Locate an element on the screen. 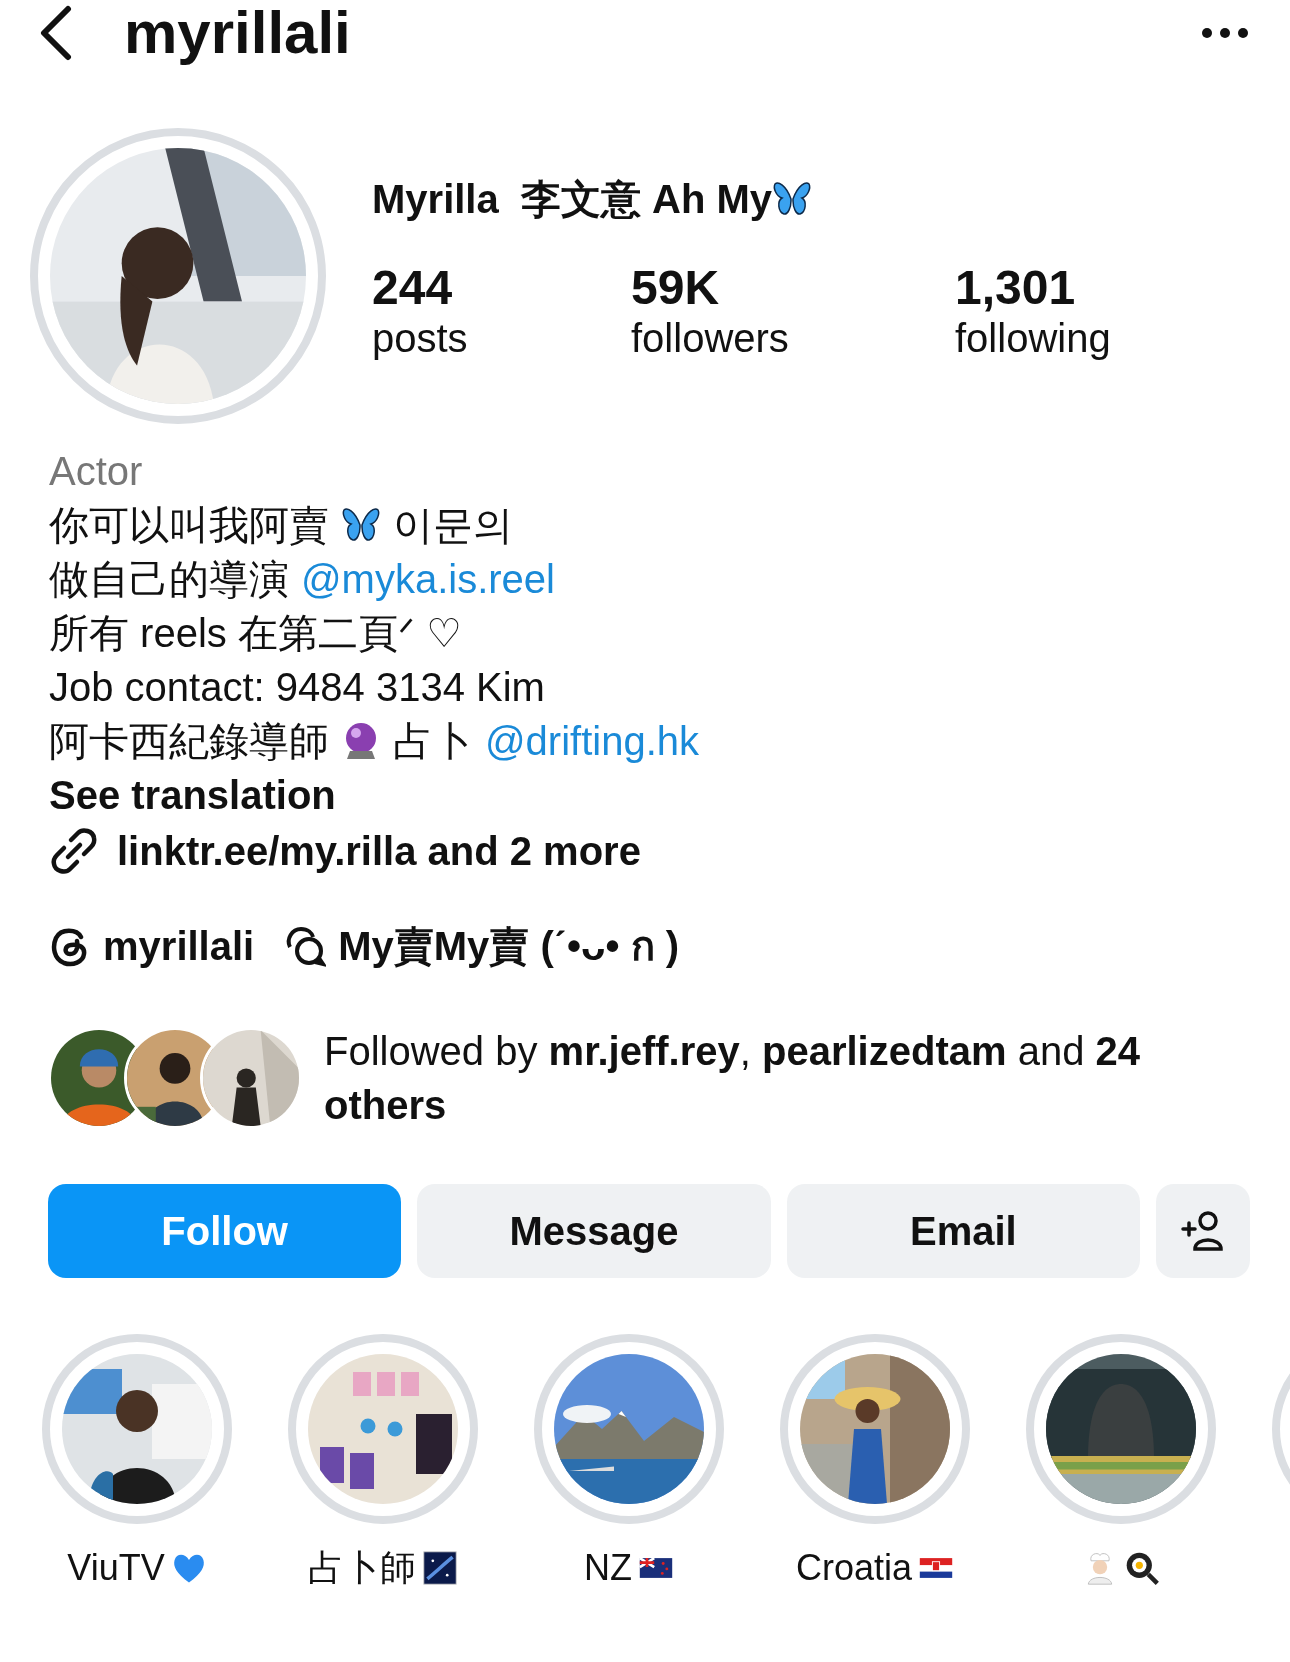  bio-text: 占卜 is located at coordinates (433, 741).